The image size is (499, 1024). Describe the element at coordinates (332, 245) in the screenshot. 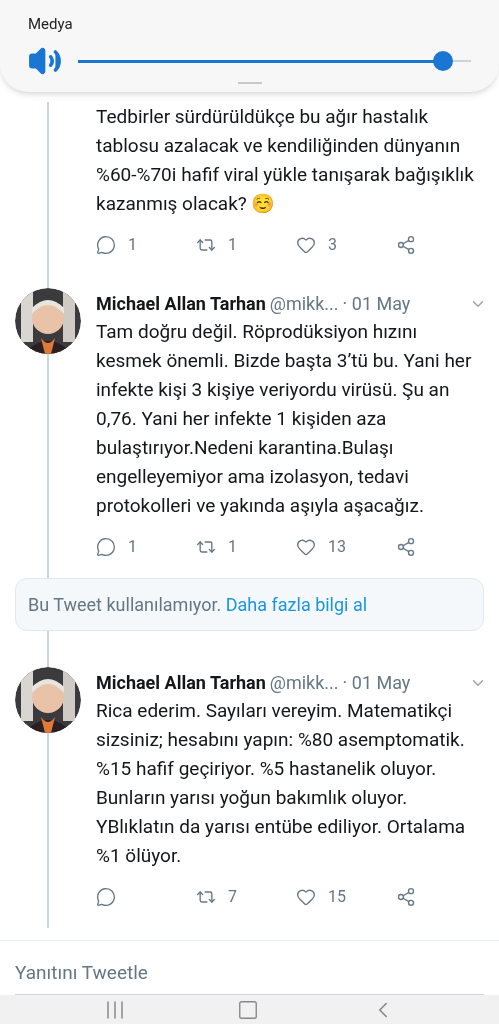

I see `like-count: 3` at that location.